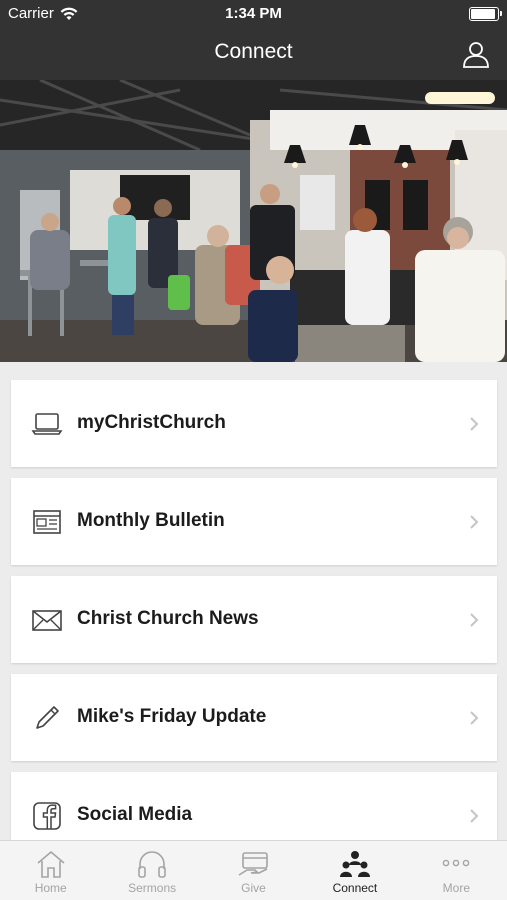 This screenshot has width=507, height=900. Describe the element at coordinates (456, 888) in the screenshot. I see `tab-label: More` at that location.